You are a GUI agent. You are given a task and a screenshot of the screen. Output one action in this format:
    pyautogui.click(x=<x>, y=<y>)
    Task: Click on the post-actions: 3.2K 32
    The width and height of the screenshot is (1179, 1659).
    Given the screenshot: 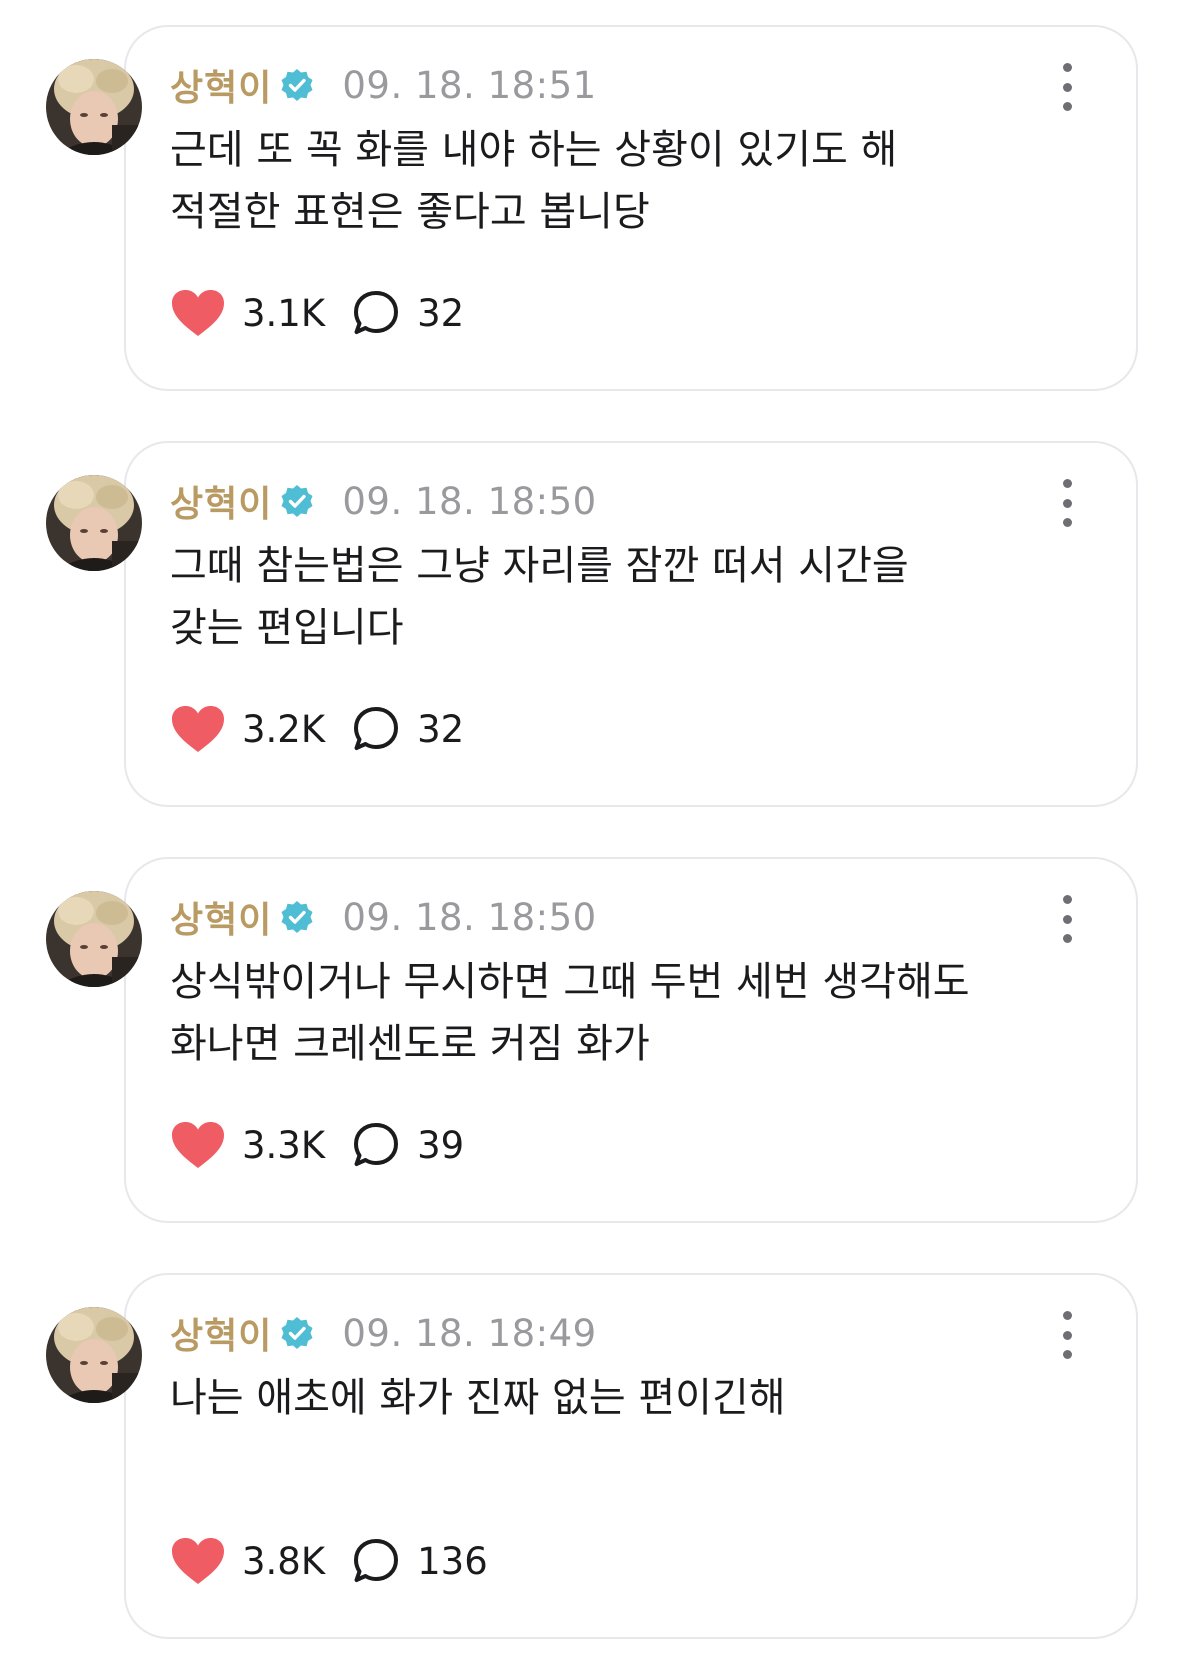 What is the action you would take?
    pyautogui.click(x=317, y=729)
    